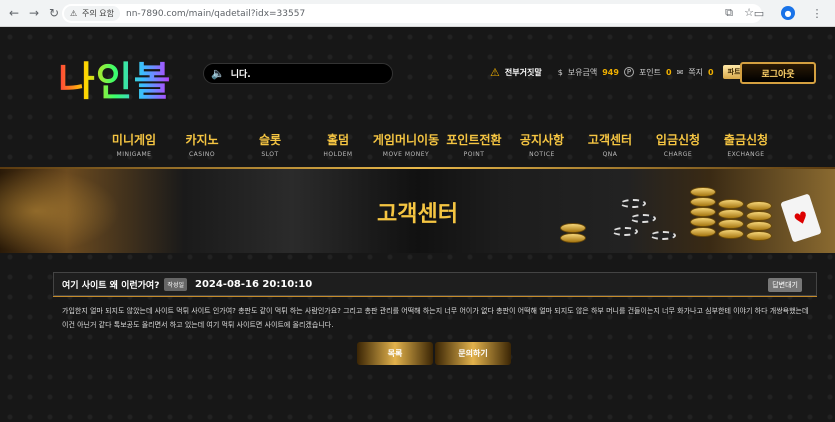 The height and width of the screenshot is (422, 835). What do you see at coordinates (628, 72) in the screenshot?
I see `point-icon: P` at bounding box center [628, 72].